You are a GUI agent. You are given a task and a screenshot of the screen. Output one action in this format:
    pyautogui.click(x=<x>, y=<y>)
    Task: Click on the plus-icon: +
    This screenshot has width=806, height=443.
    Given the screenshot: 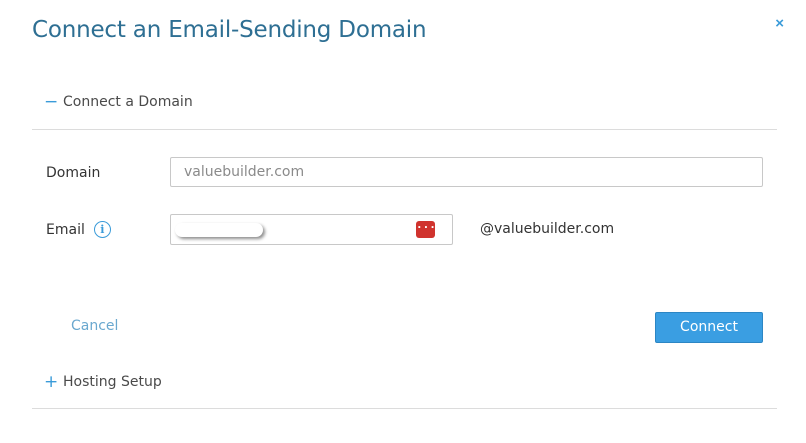 What is the action you would take?
    pyautogui.click(x=51, y=382)
    